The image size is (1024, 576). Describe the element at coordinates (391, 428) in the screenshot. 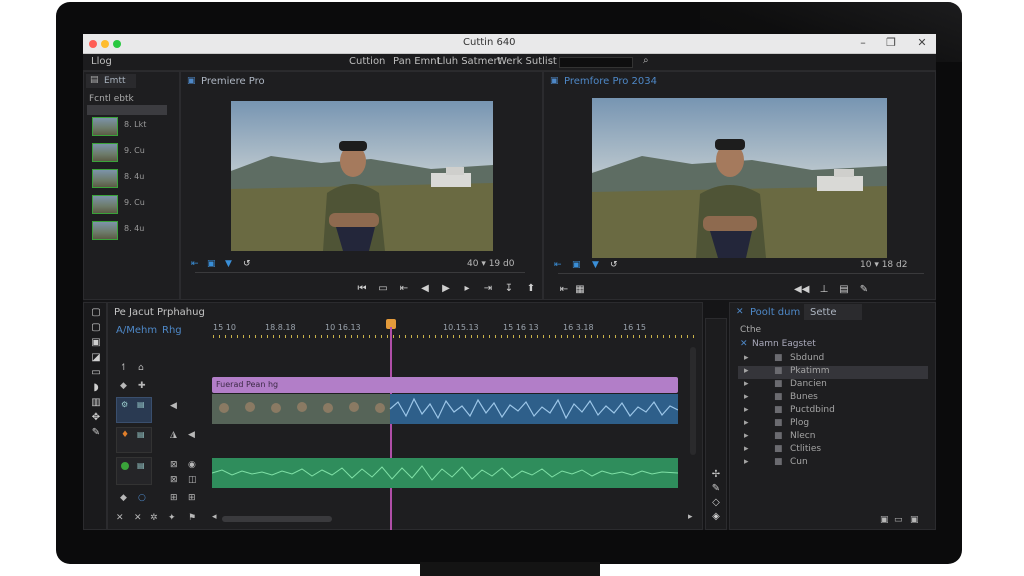

I see `playhead-line` at that location.